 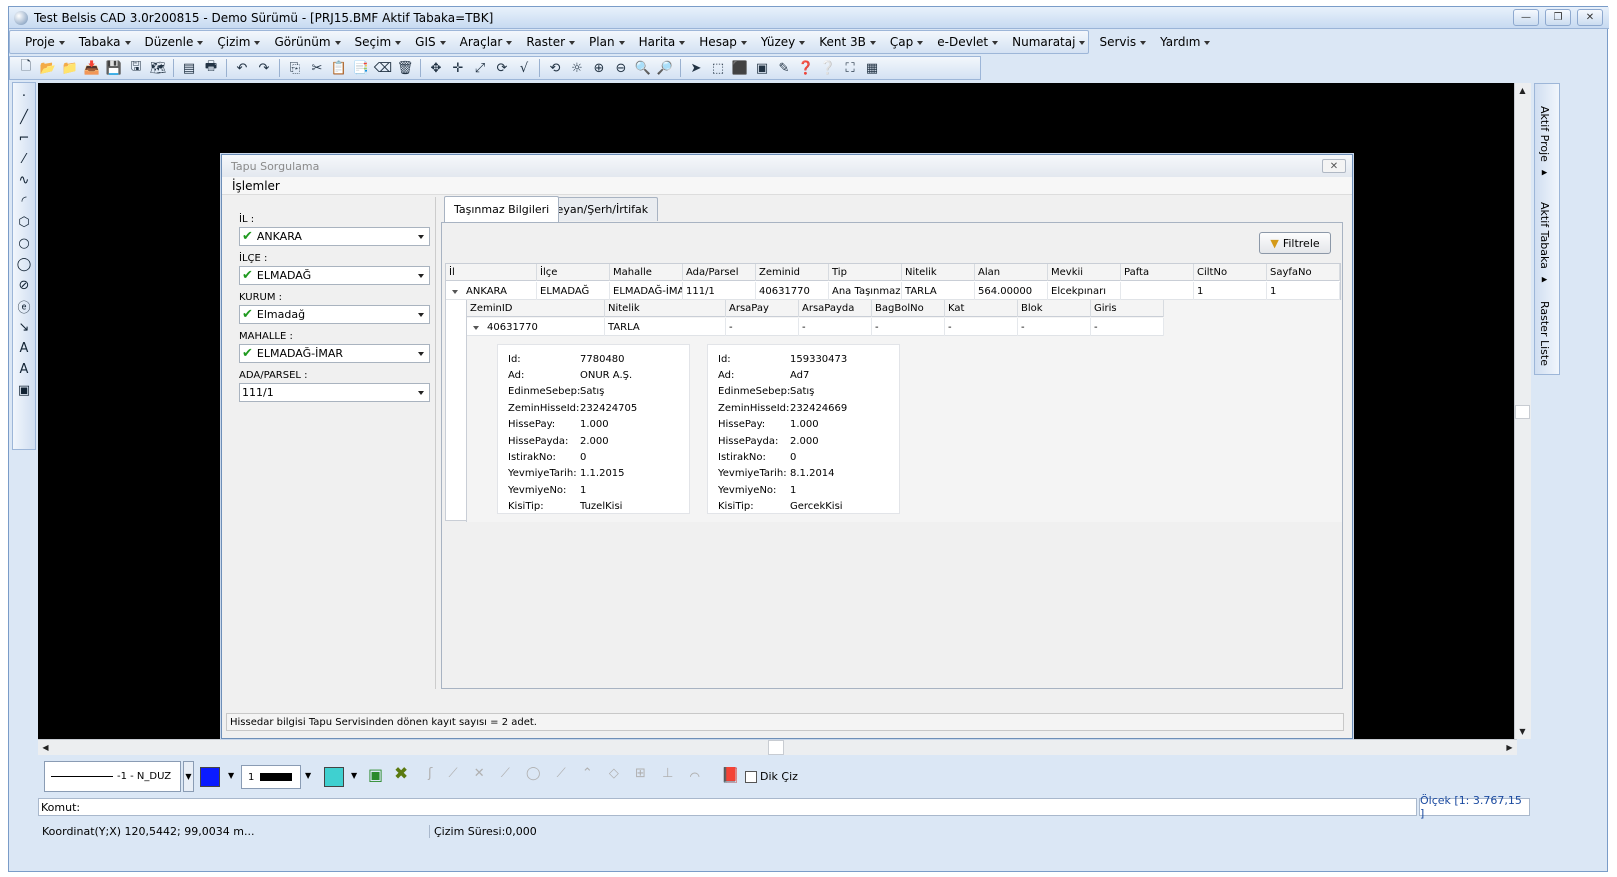 I want to click on paste-icon: 📋, so click(x=339, y=68).